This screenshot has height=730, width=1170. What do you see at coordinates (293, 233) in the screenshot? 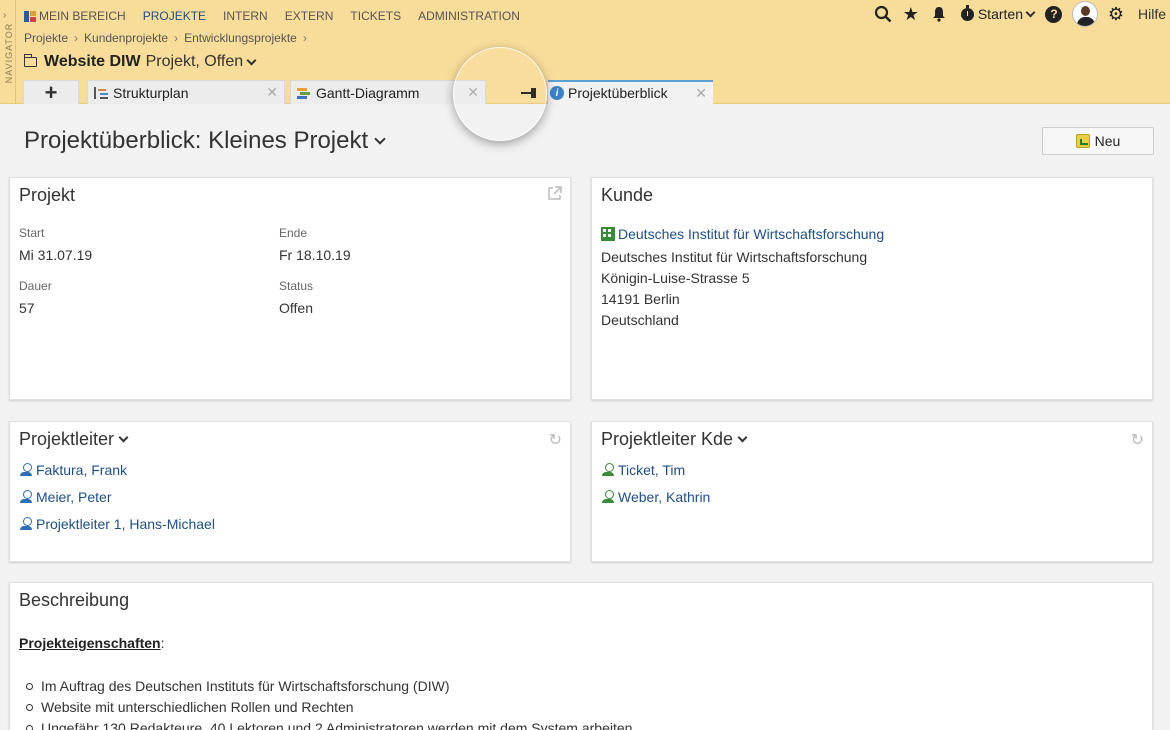
I see `ende-label: Ende` at bounding box center [293, 233].